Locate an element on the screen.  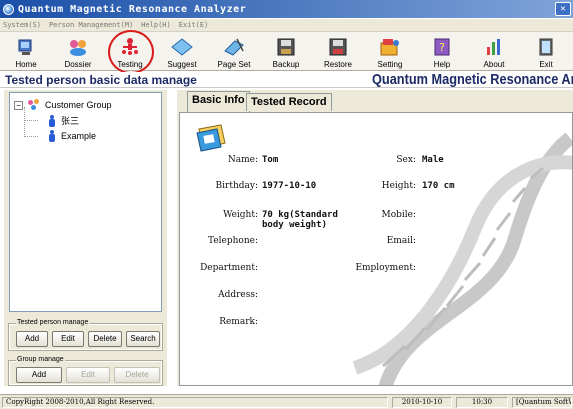
remark-label: Remark: is located at coordinates (238, 322).